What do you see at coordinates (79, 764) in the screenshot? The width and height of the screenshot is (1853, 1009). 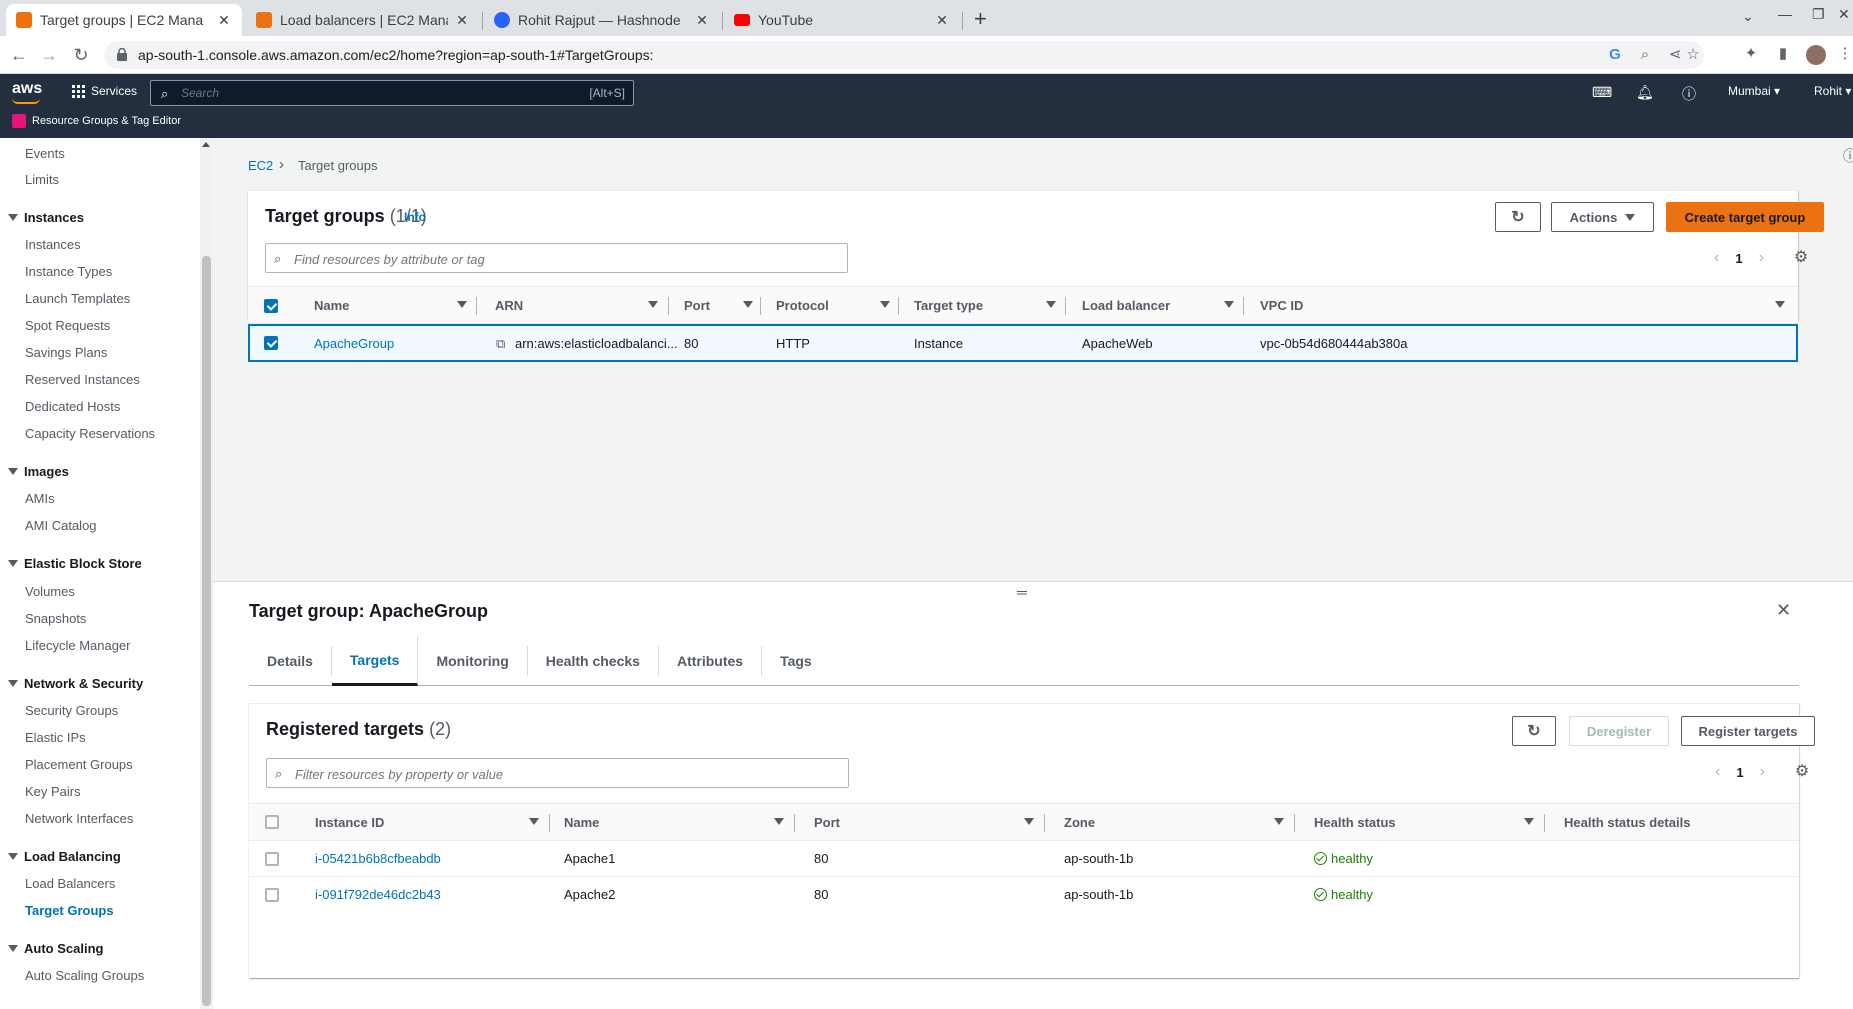 I see `sidebar-item-placement-groups: Placement Groups` at bounding box center [79, 764].